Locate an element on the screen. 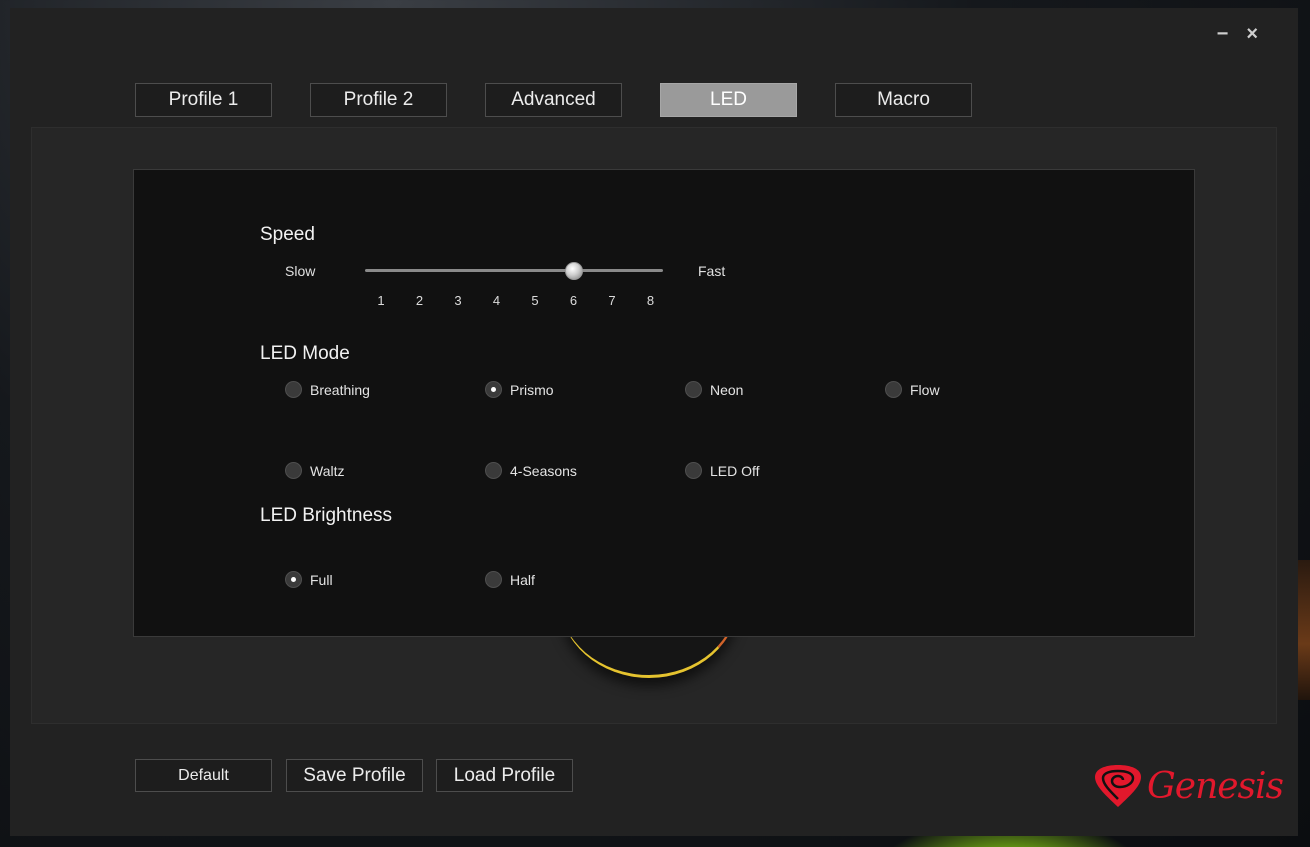 The height and width of the screenshot is (847, 1310). radio-waltz: Waltz is located at coordinates (314, 470).